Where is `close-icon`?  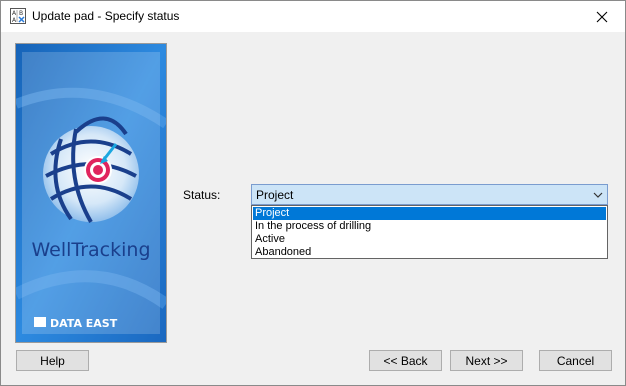 close-icon is located at coordinates (602, 16).